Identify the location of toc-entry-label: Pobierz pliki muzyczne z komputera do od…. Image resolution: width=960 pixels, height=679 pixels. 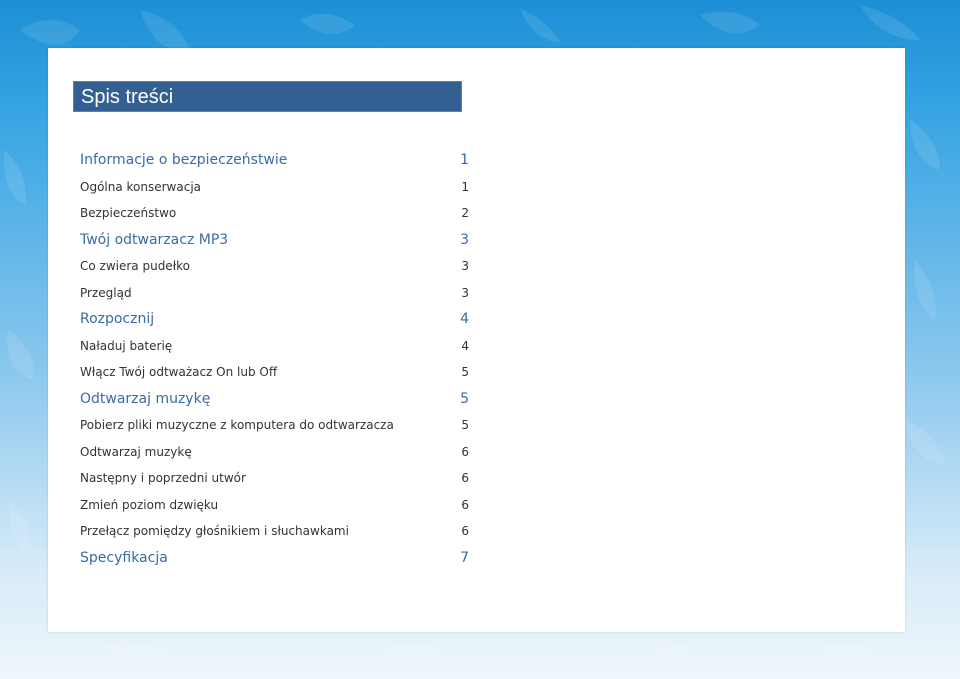
(237, 425).